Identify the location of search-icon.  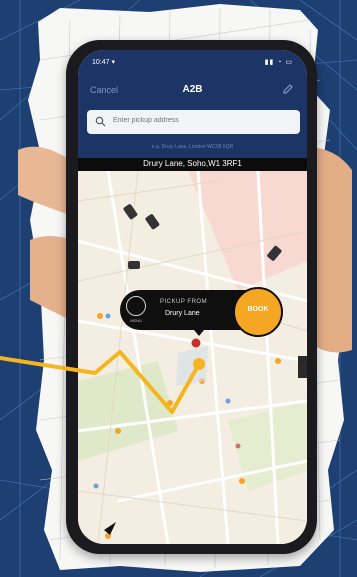
(100, 121).